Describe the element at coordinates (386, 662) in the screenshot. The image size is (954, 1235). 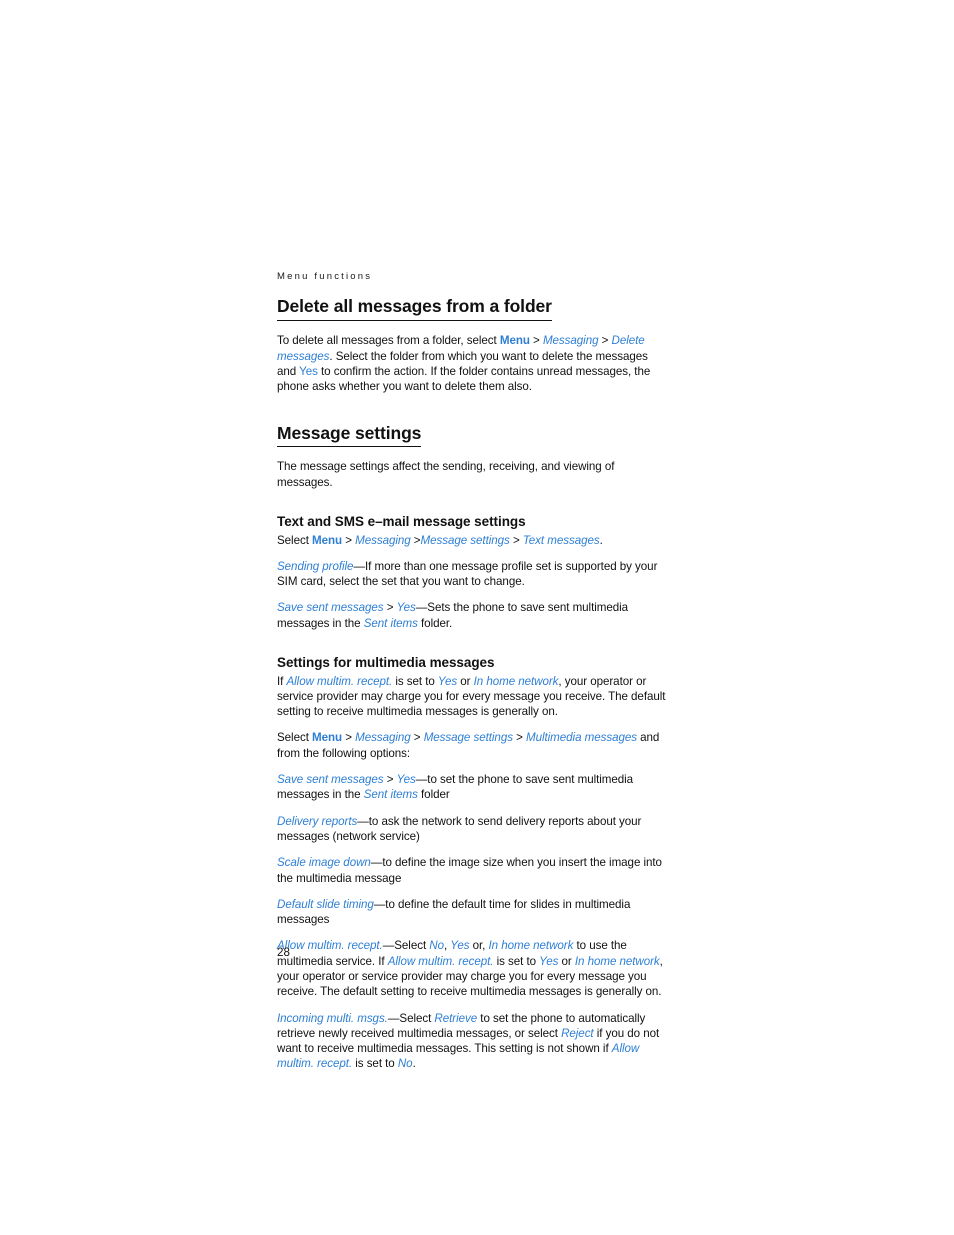
I see `subsection-heading-settings-for-multimedia-messages: Settings for multimedia messages` at that location.